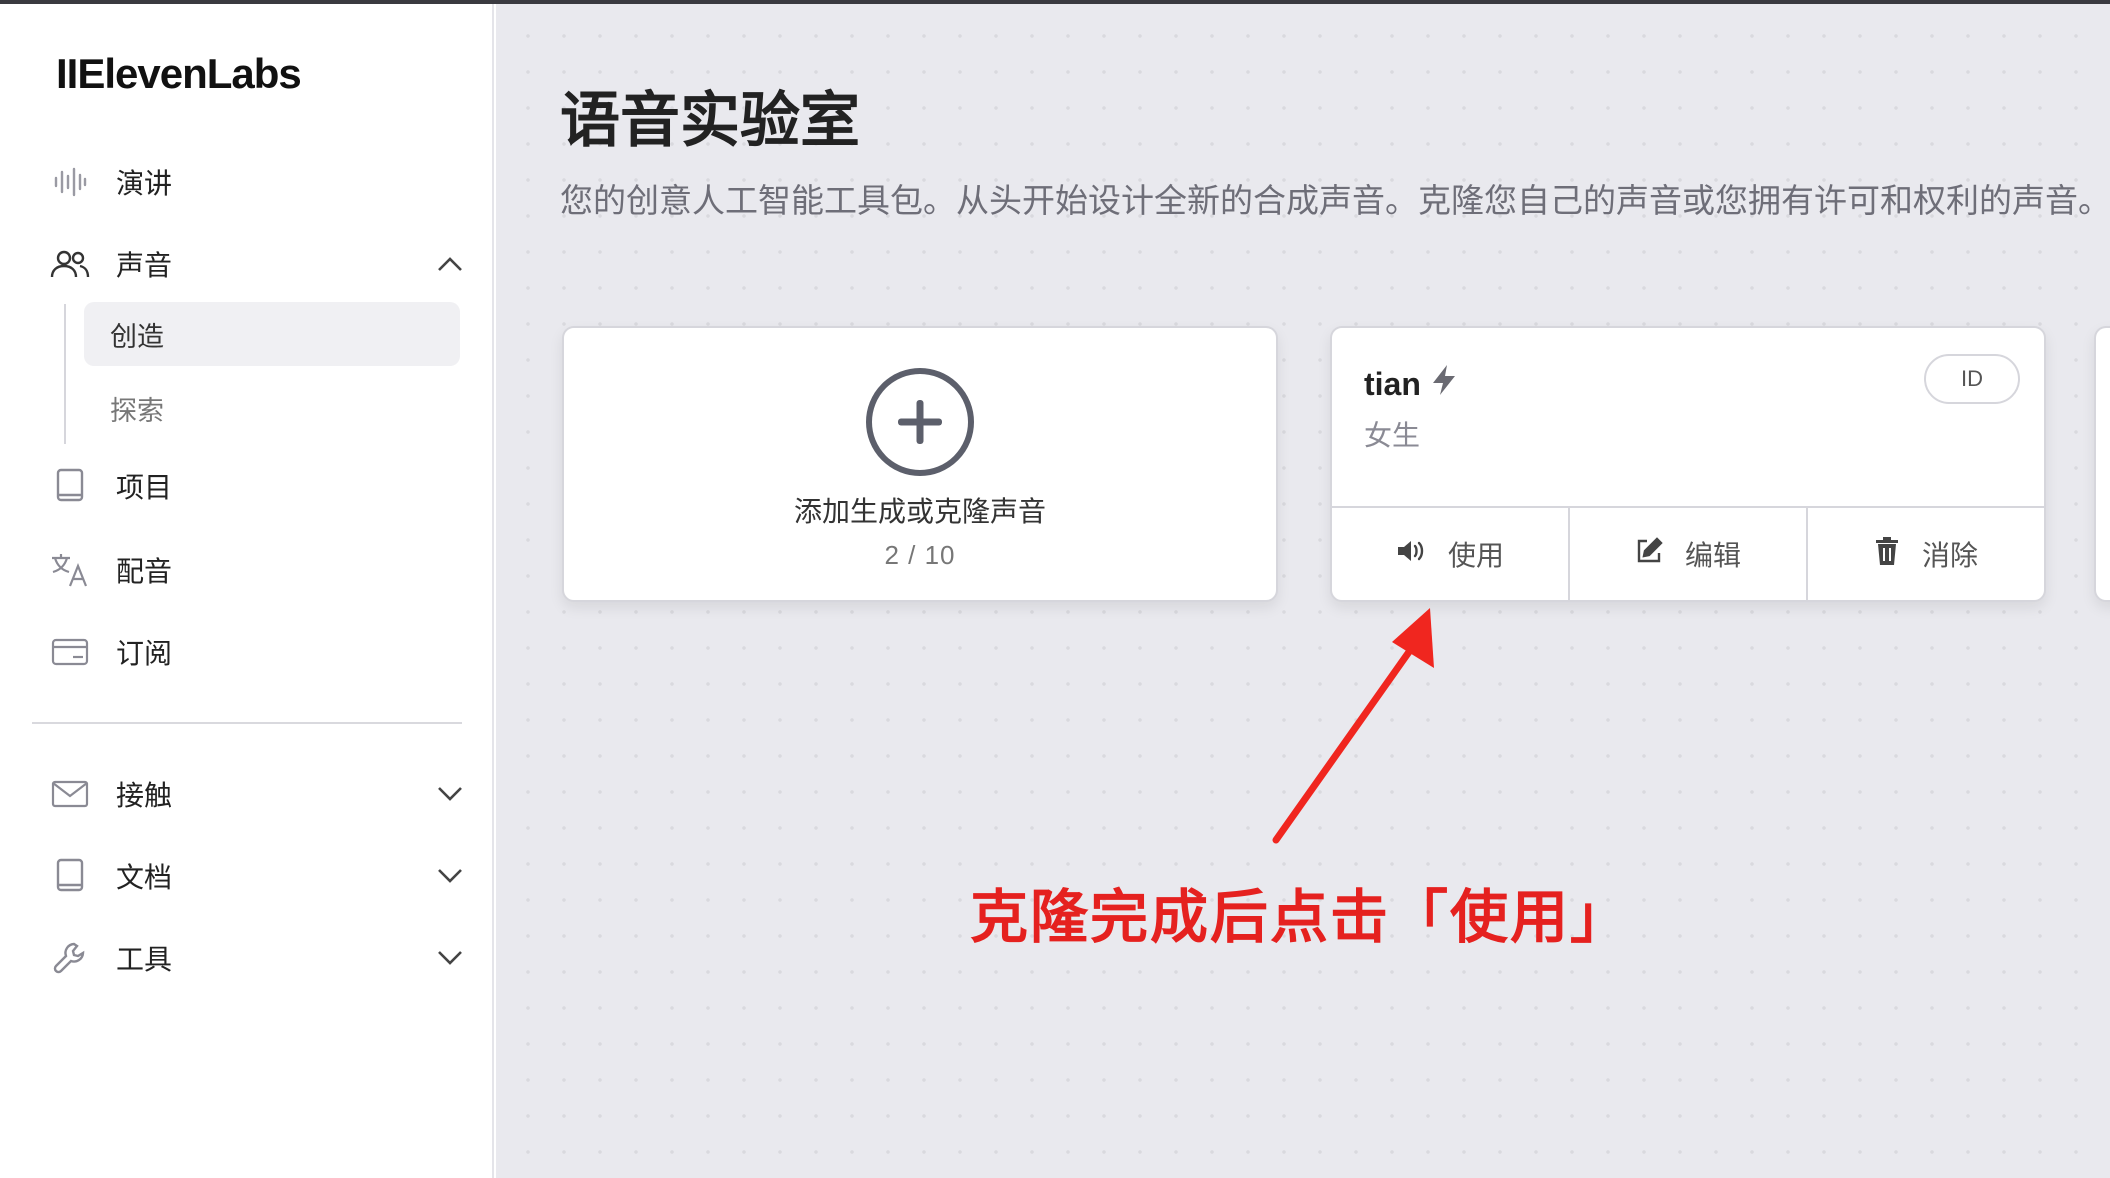 This screenshot has width=2110, height=1178. What do you see at coordinates (144, 265) in the screenshot?
I see `sidebar-item-label: 声音` at bounding box center [144, 265].